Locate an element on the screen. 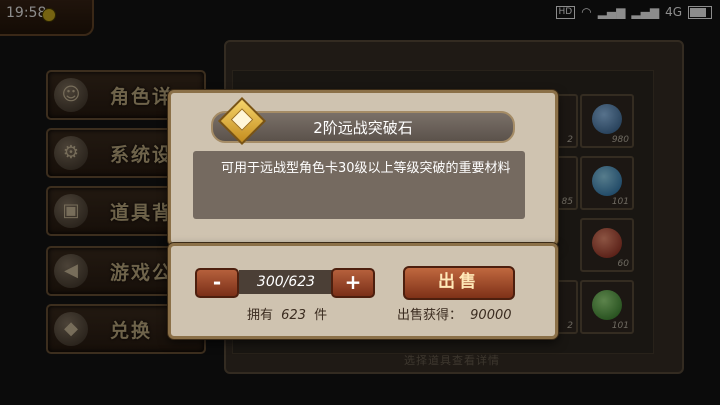  item-description-box: 可用于远战型角色卡30级以上等级突破的重要材料 is located at coordinates (359, 185).